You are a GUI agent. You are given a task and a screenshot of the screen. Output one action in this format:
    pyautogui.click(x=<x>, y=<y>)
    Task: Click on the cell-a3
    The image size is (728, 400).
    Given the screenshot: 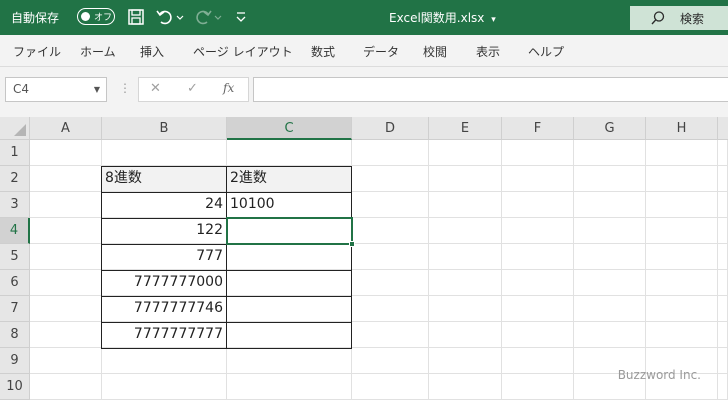 What is the action you would take?
    pyautogui.click(x=66, y=205)
    